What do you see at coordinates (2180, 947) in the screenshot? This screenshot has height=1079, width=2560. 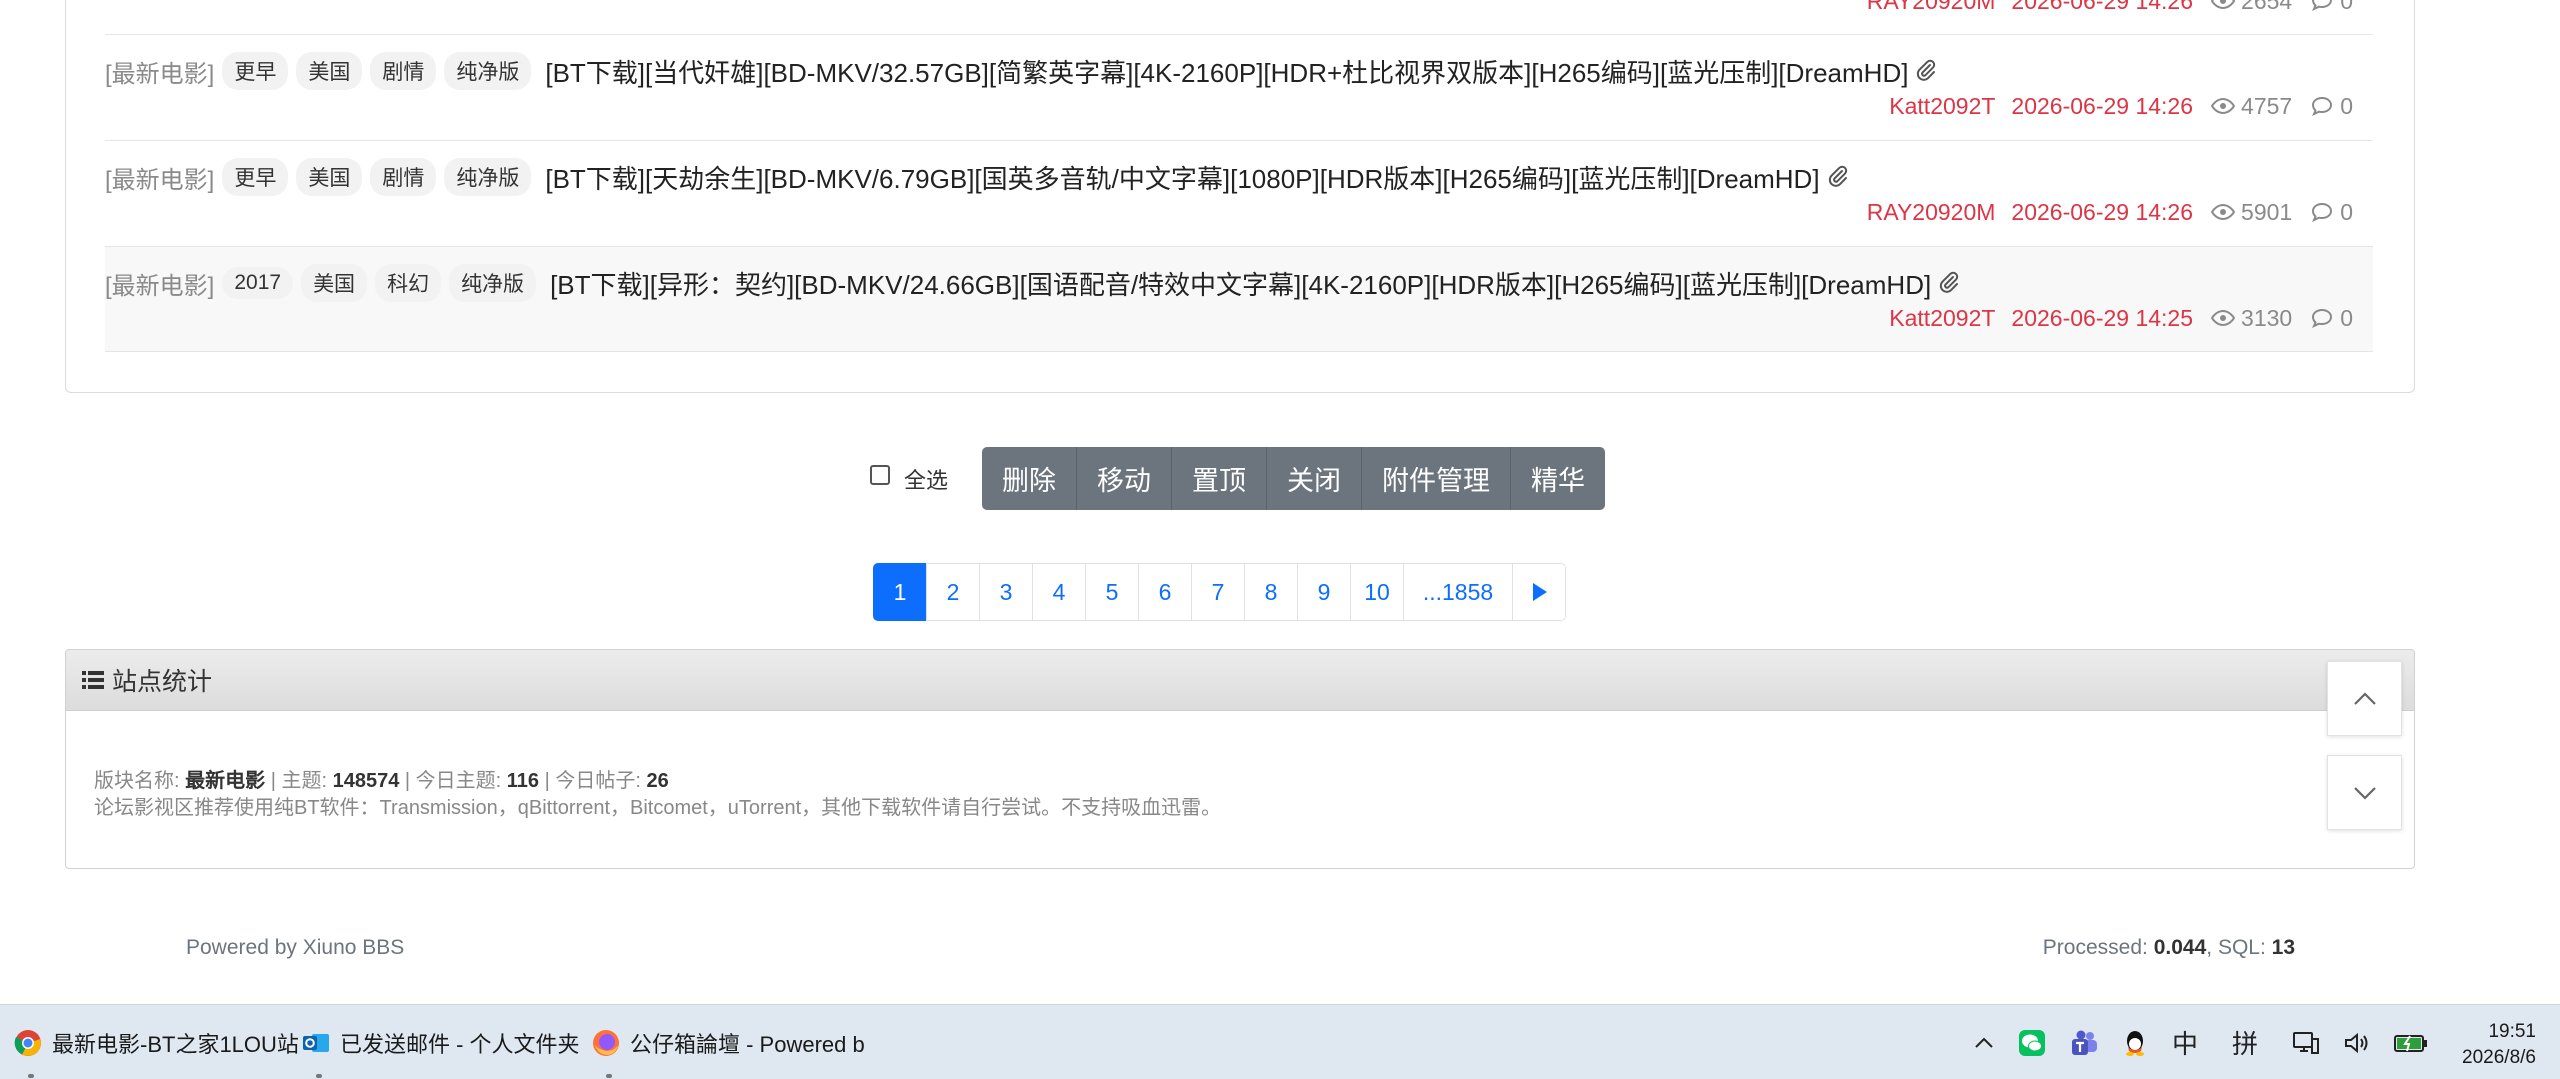 I see `processed-value: 0.044` at bounding box center [2180, 947].